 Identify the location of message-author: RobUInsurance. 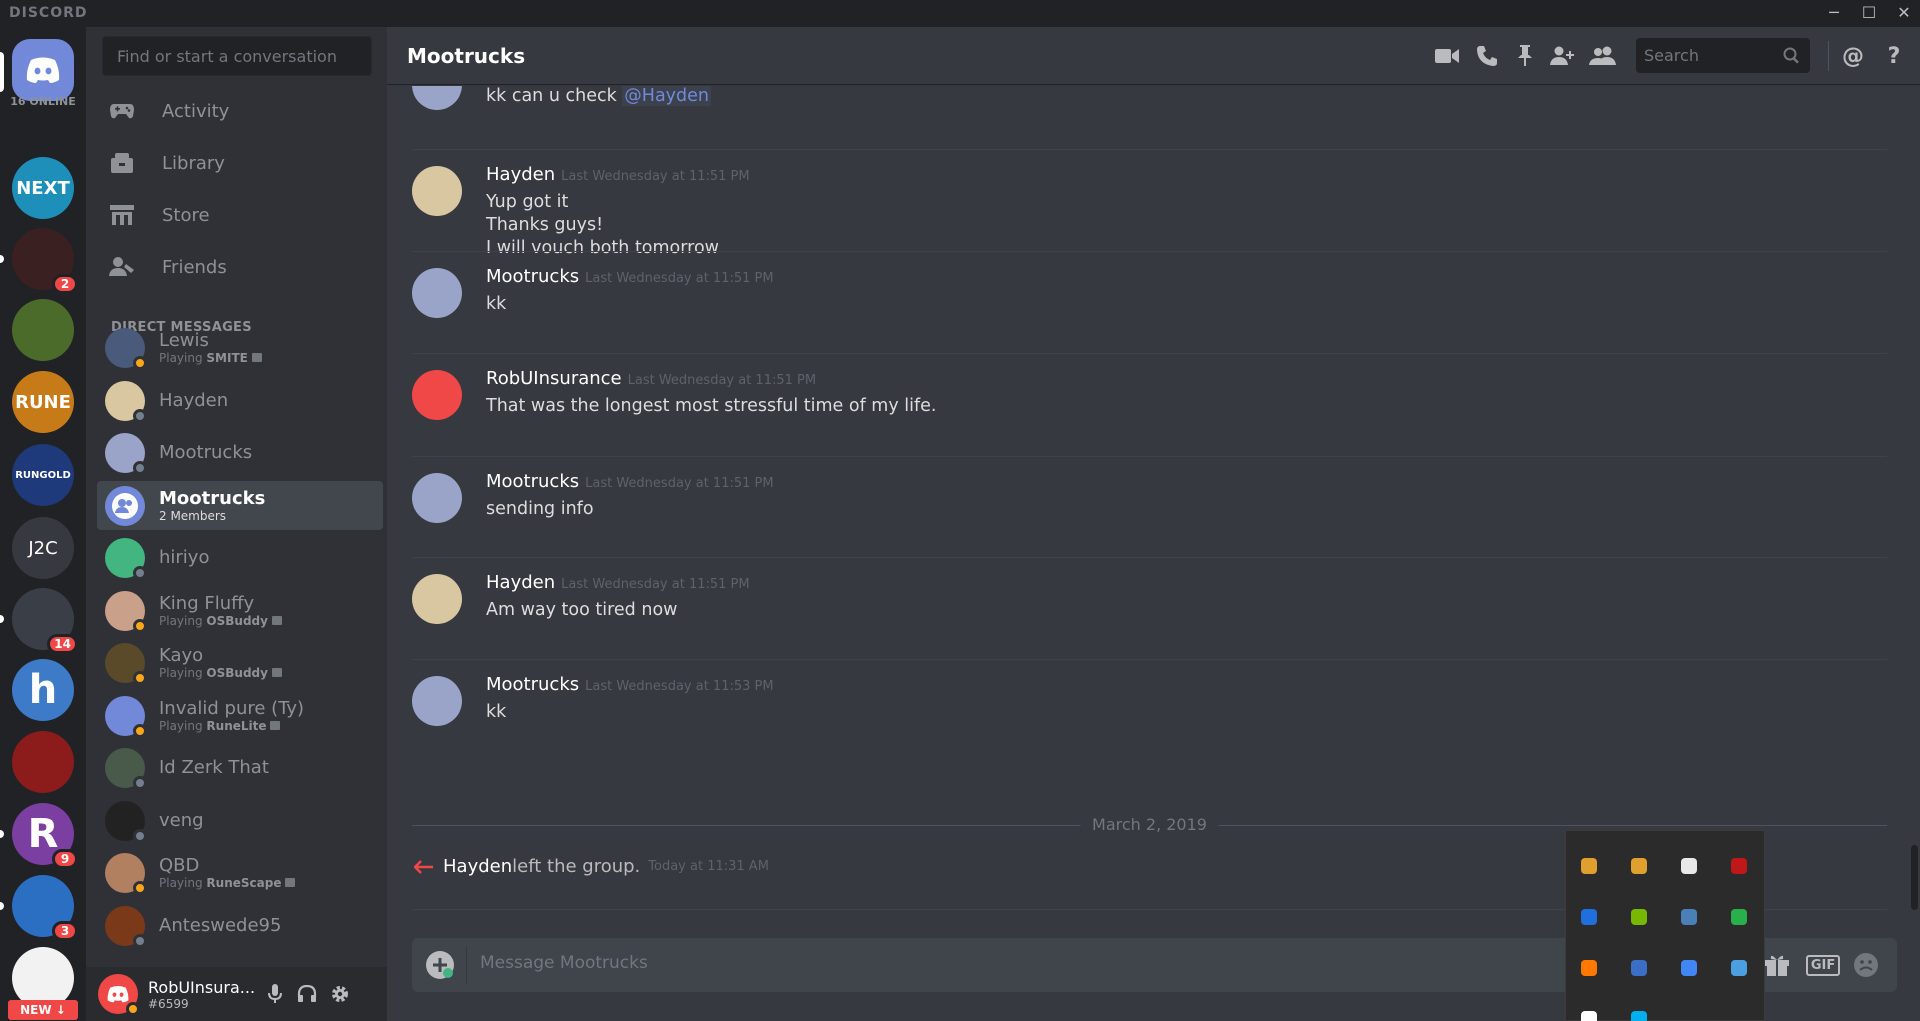
(554, 378).